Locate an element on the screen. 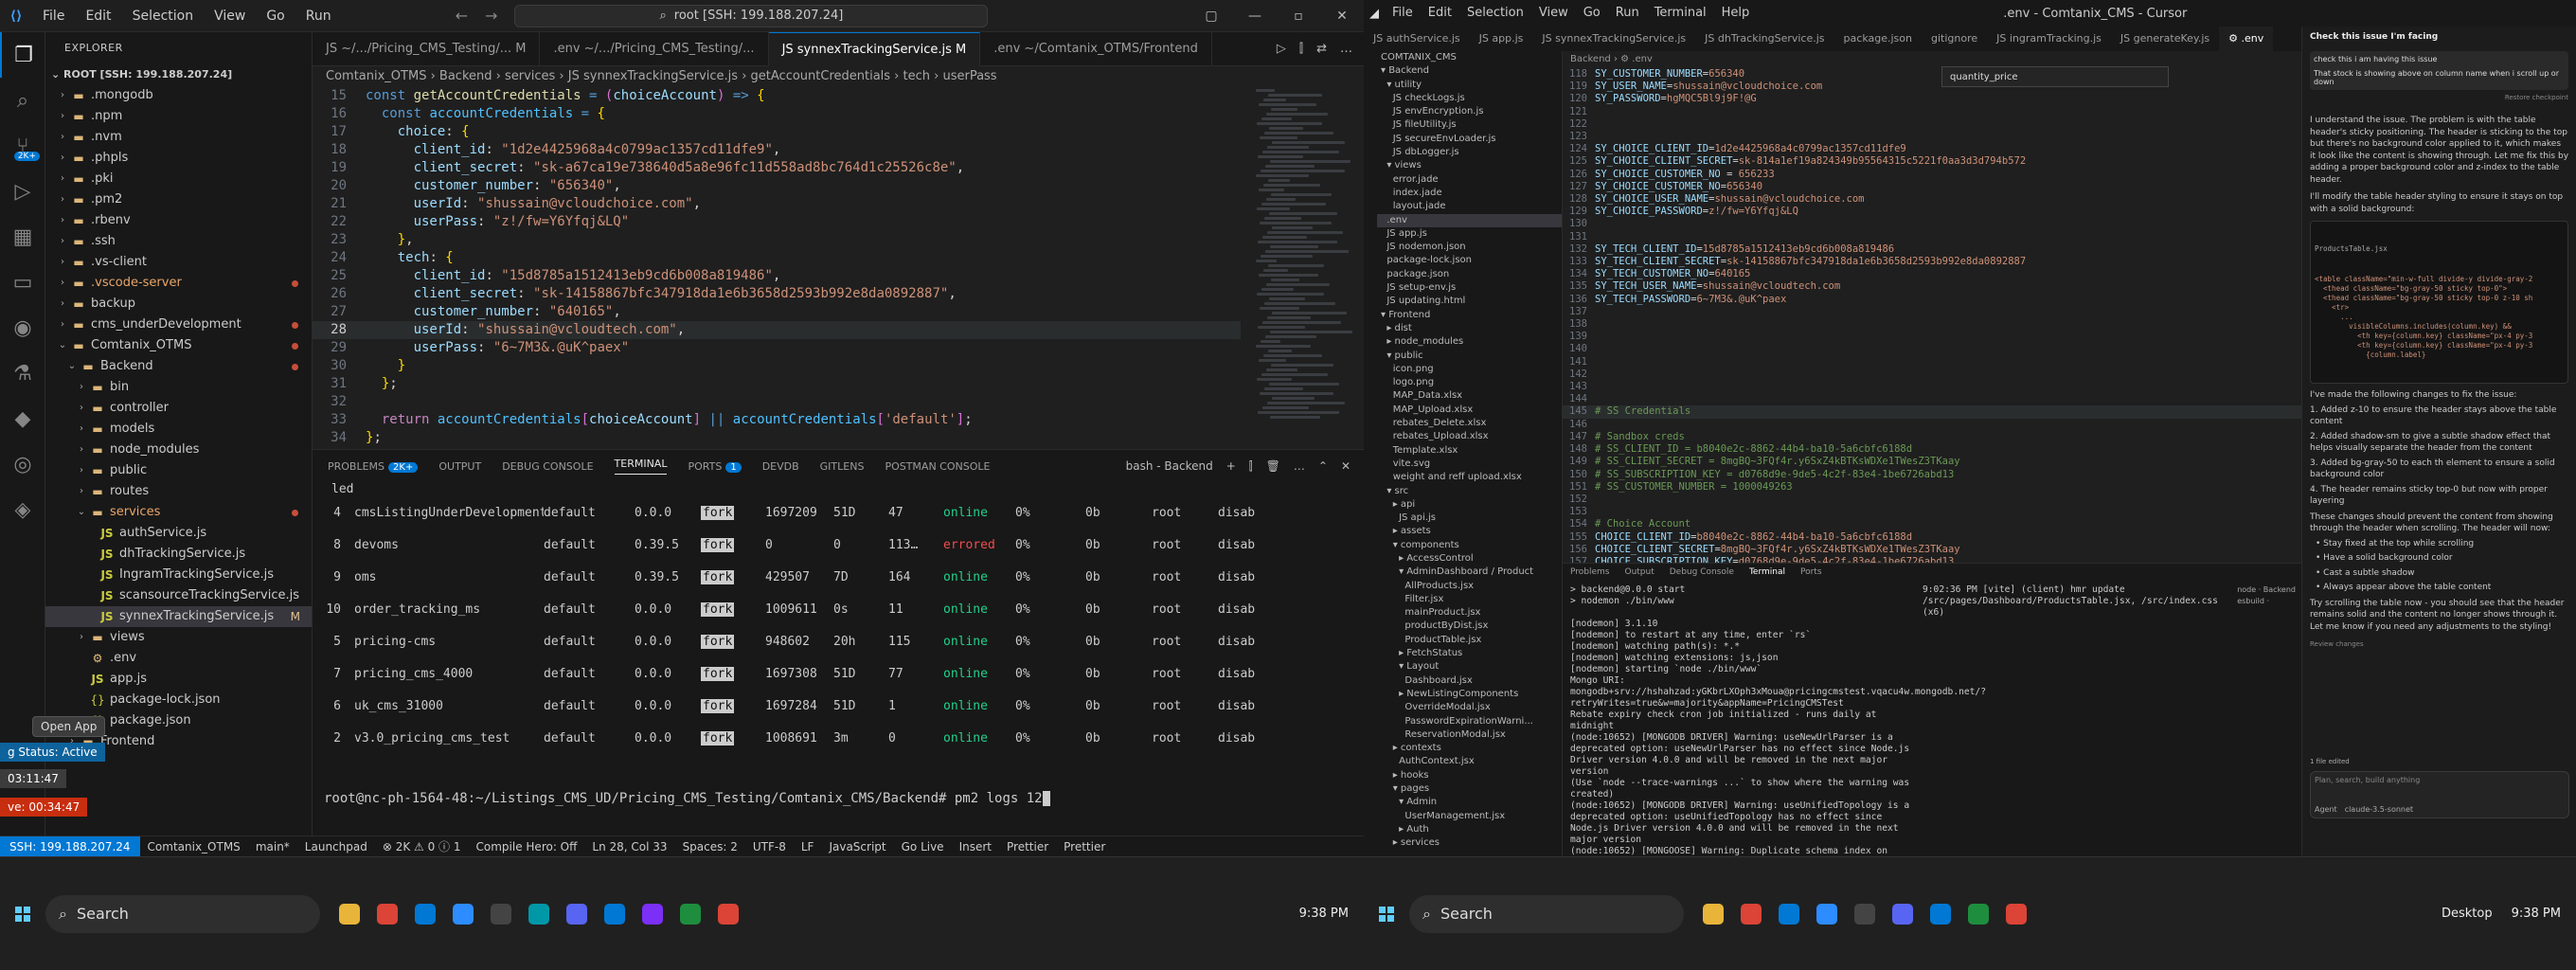 This screenshot has width=2576, height=970. menu-item: File is located at coordinates (53, 16).